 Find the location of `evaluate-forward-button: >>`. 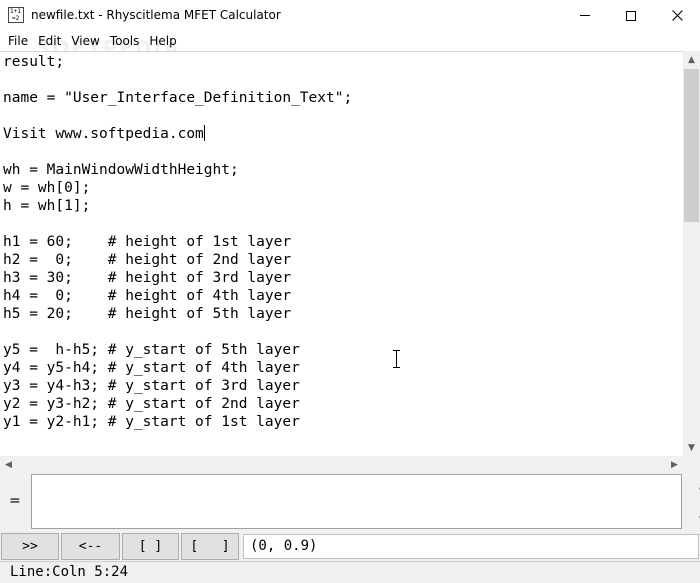

evaluate-forward-button: >> is located at coordinates (30, 546).